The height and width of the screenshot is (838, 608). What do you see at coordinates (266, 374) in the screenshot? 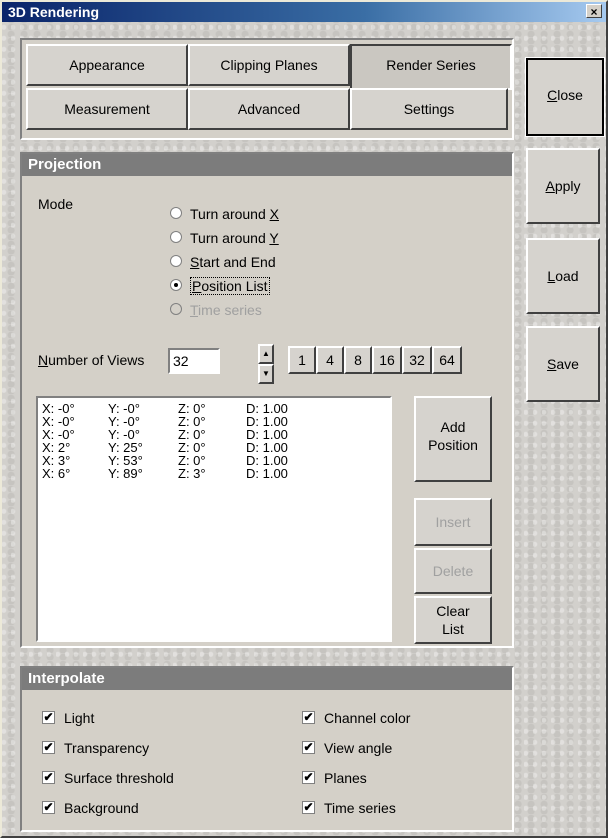
I see `spin-down-button: ▼` at bounding box center [266, 374].